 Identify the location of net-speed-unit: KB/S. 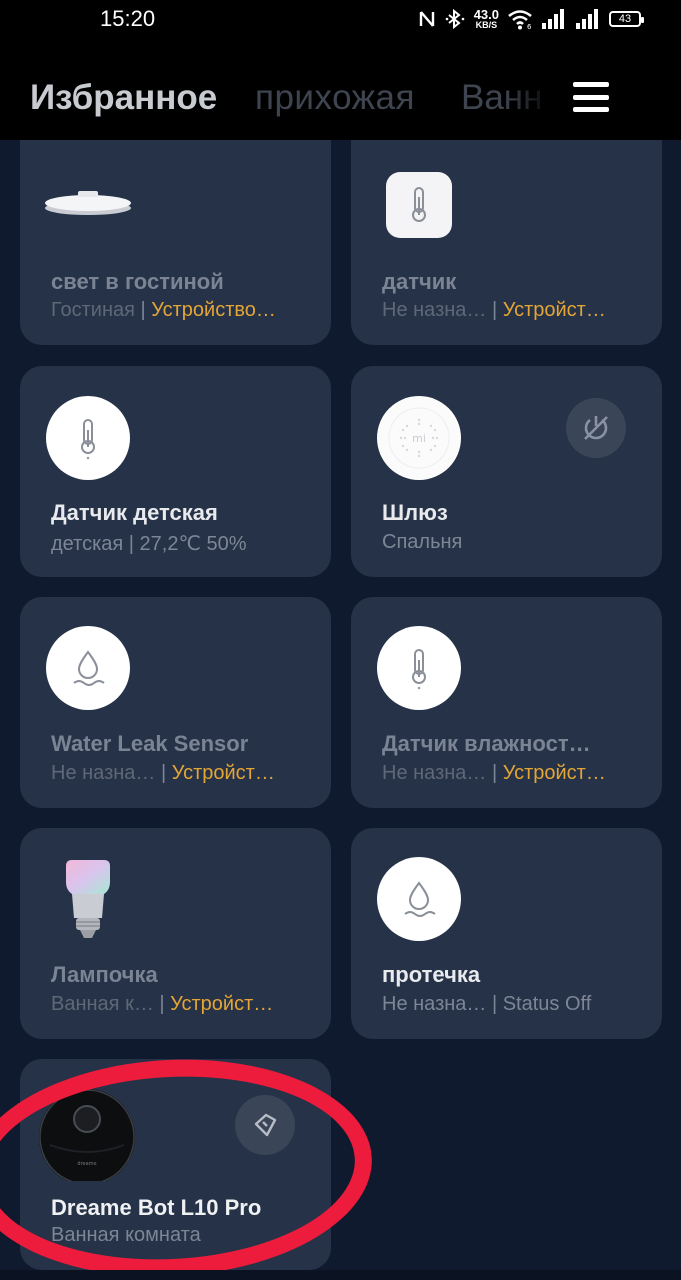
(486, 25).